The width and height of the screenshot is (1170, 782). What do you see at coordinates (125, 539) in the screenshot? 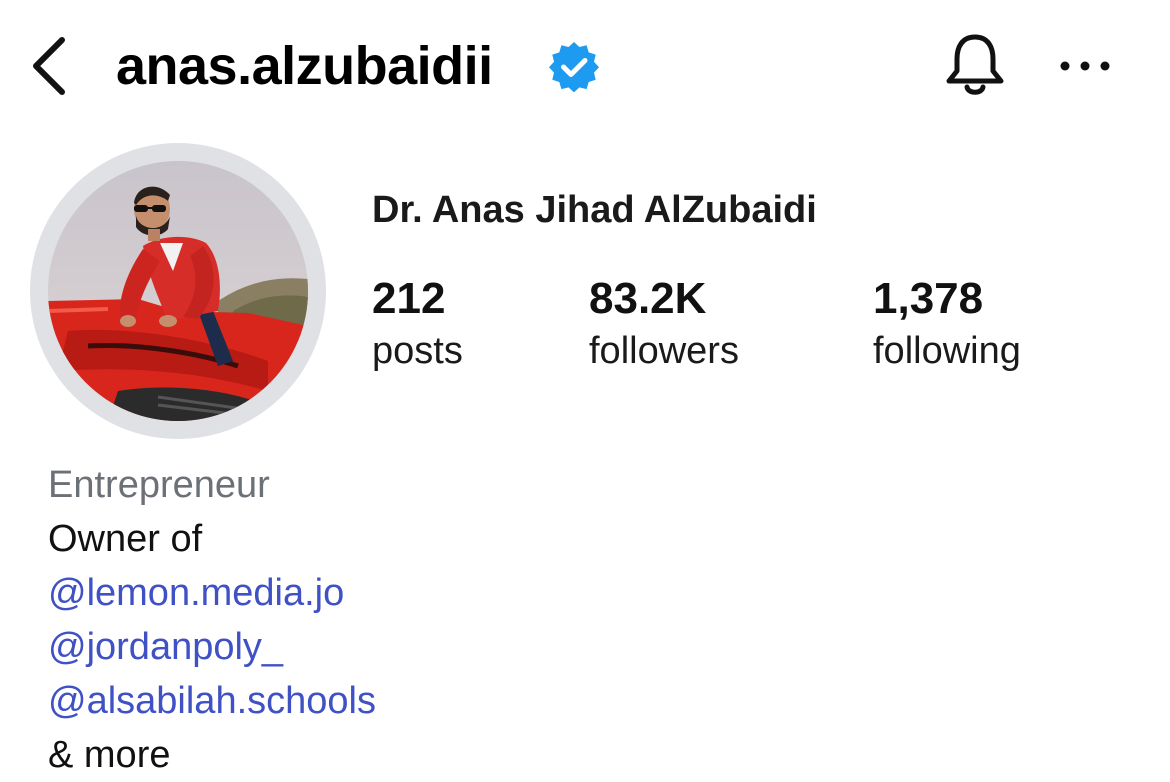
I see `bio-text: Owner of` at bounding box center [125, 539].